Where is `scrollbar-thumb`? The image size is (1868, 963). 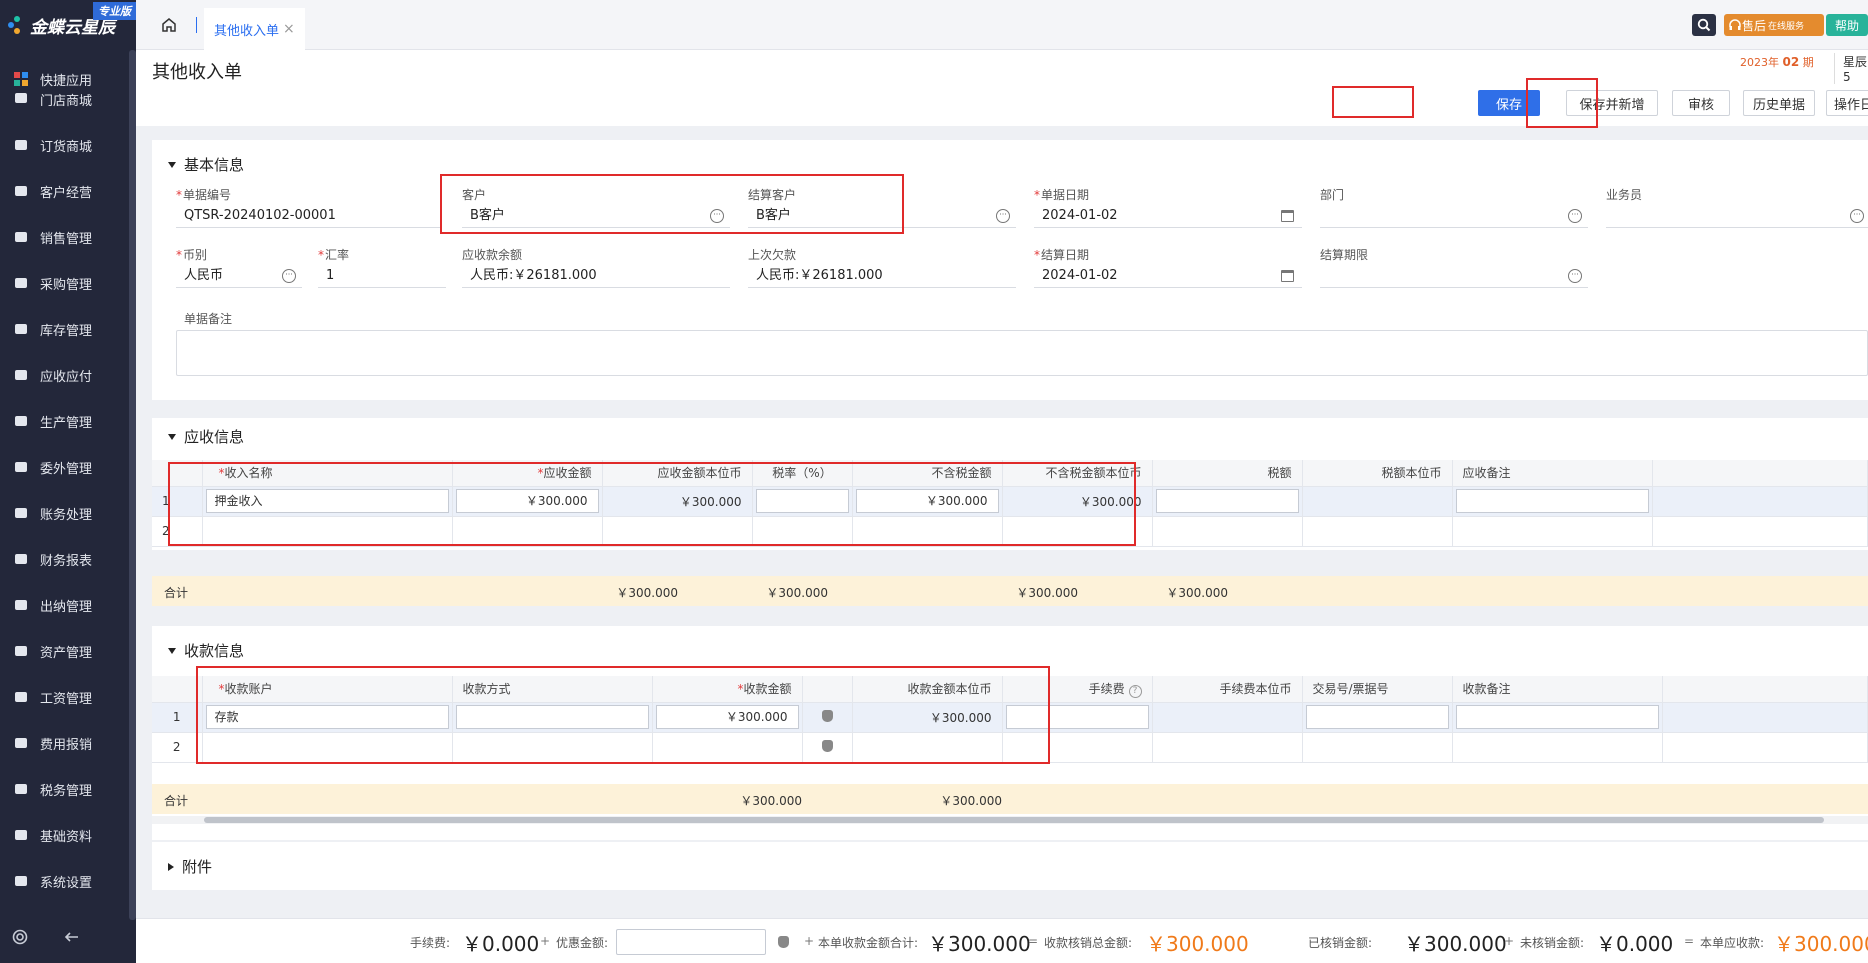
scrollbar-thumb is located at coordinates (1014, 820).